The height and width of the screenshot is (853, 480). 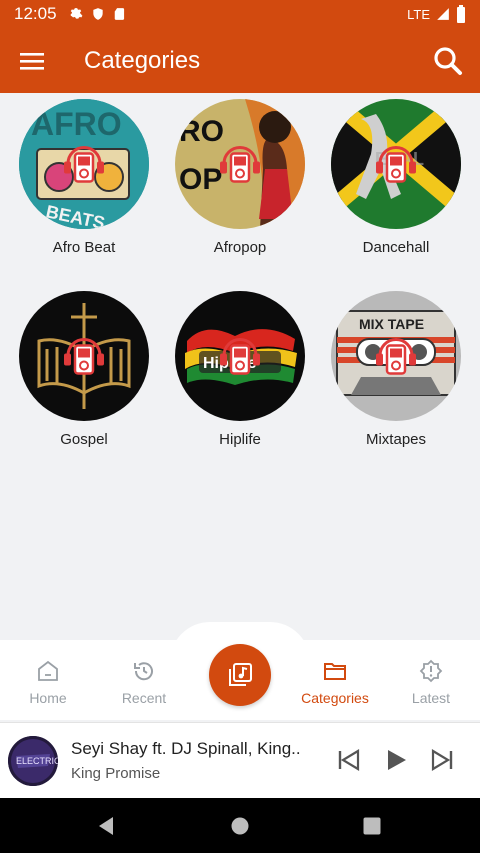 I want to click on badge-icon, so click(x=431, y=671).